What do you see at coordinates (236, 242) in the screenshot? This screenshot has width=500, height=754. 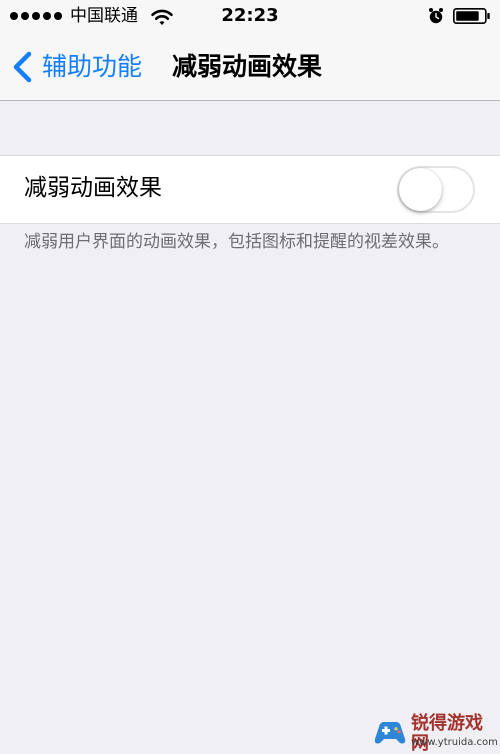 I see `reduce-motion-description: 减弱用户界面的动画效果，包括图标和提醒的视差效果。` at bounding box center [236, 242].